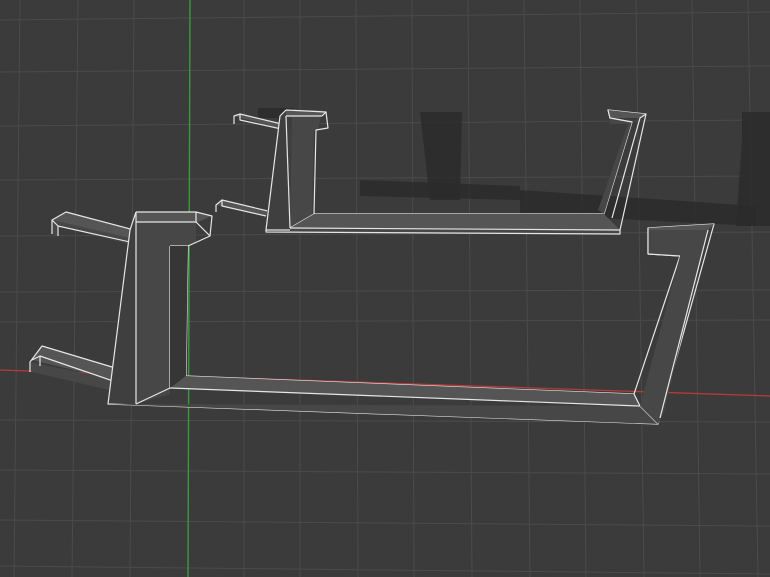 The width and height of the screenshot is (770, 577). Describe the element at coordinates (189, 288) in the screenshot. I see `y-axis-line` at that location.